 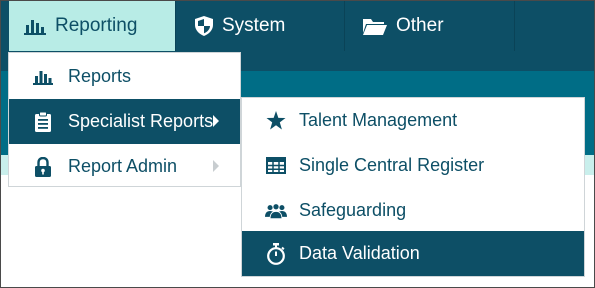 I want to click on menu-item-specialist-reports: Specialist Reports, so click(x=124, y=121).